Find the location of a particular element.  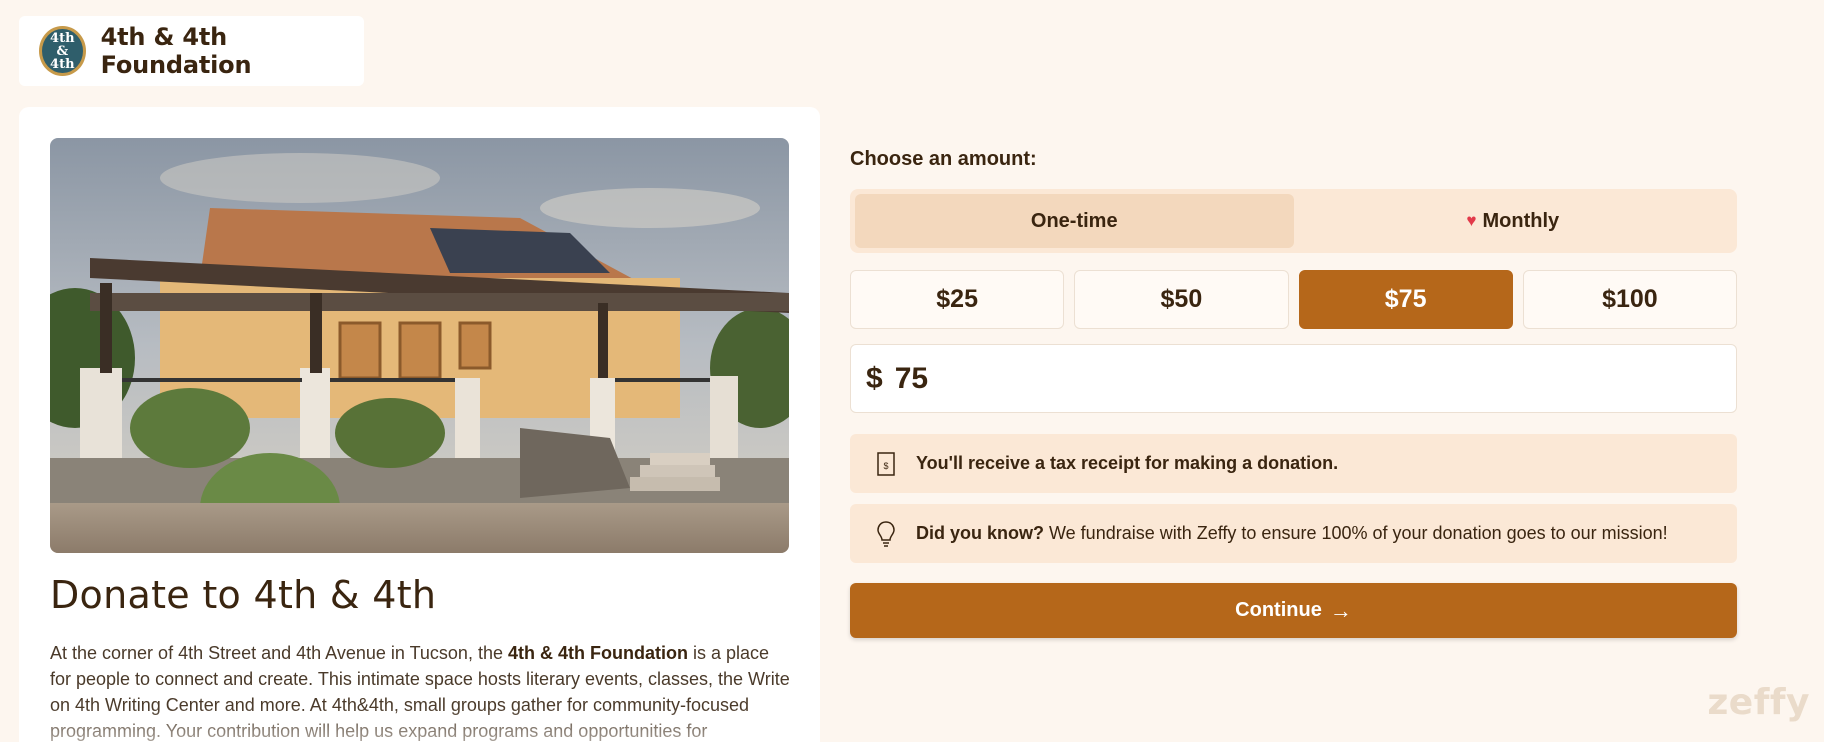

description-org-name: 4th & 4th Foundation is located at coordinates (597, 653).